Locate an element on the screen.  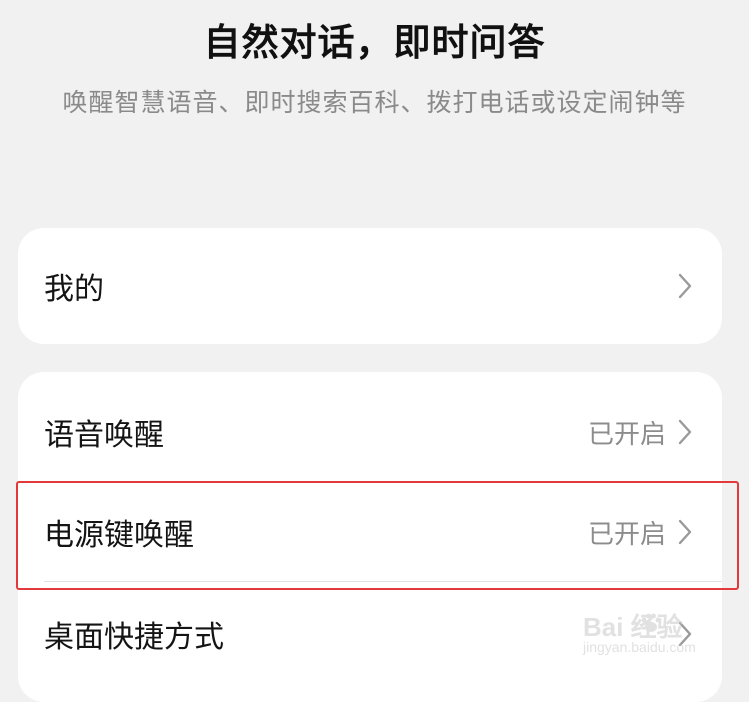
paw-icon is located at coordinates (651, 623).